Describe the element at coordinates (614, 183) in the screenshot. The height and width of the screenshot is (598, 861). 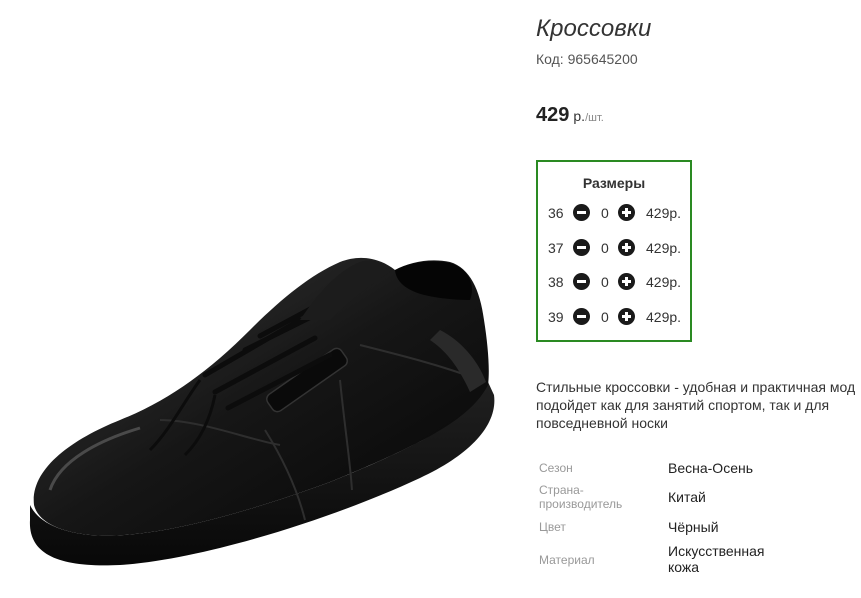
I see `sizes-title: Размеры` at that location.